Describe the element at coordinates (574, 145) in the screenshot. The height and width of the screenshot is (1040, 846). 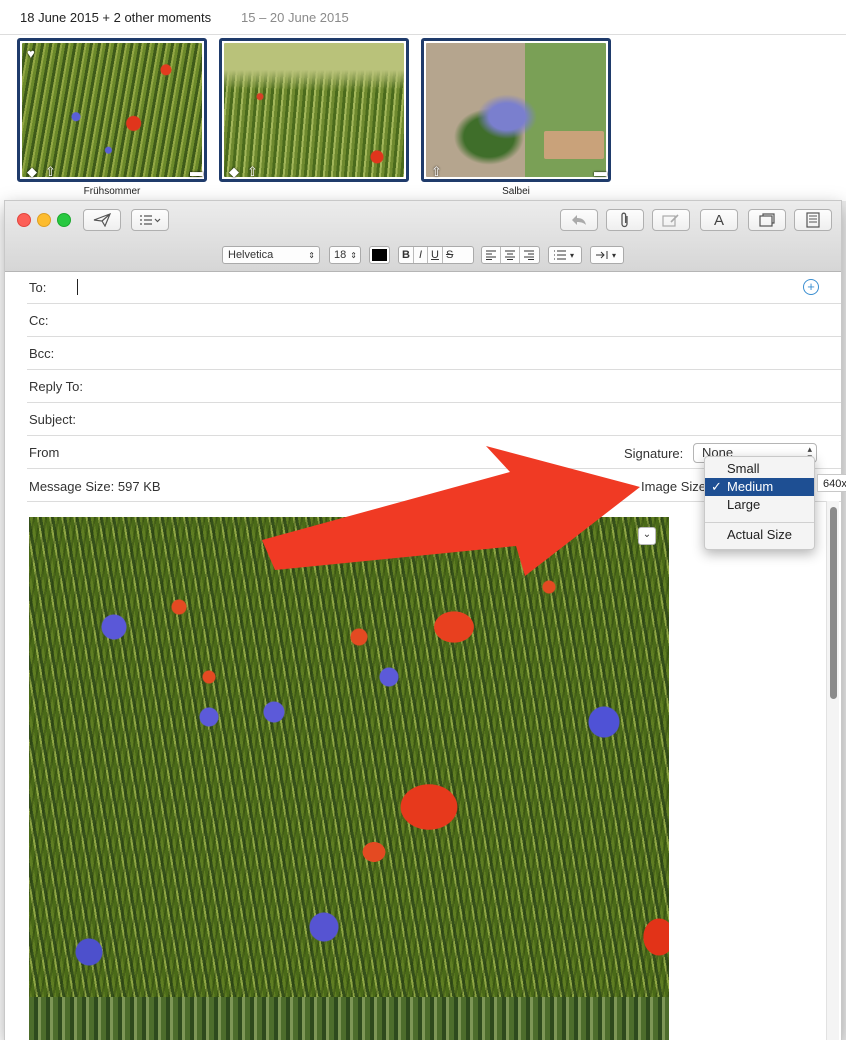
I see `planter-shape` at that location.